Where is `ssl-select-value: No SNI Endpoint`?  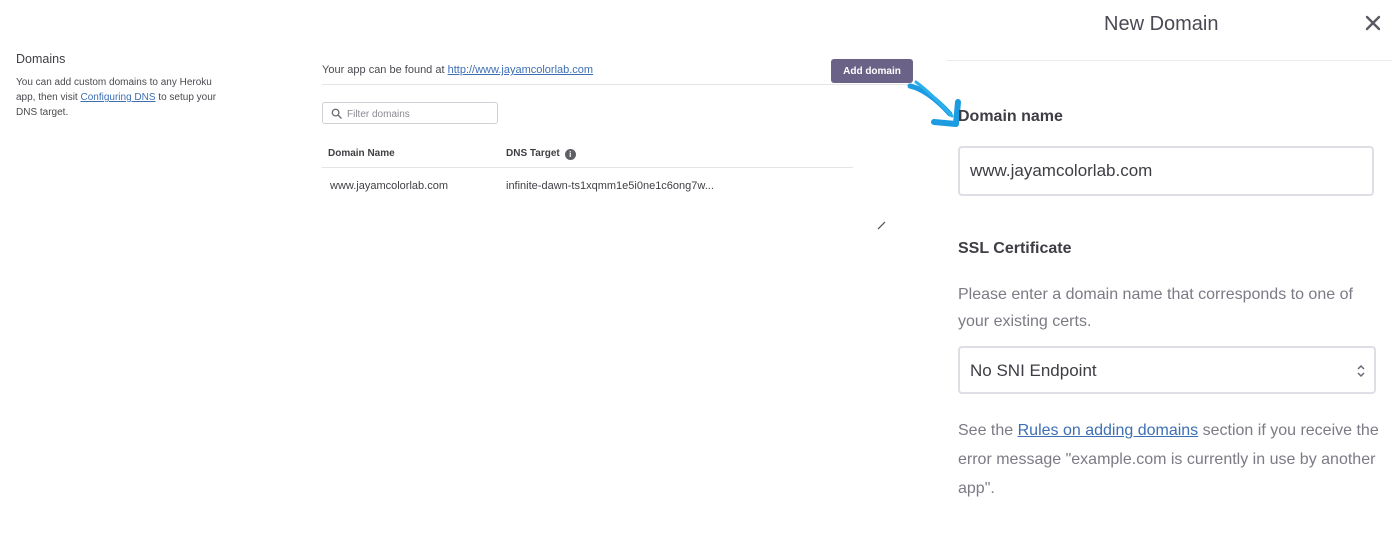
ssl-select-value: No SNI Endpoint is located at coordinates (1033, 370).